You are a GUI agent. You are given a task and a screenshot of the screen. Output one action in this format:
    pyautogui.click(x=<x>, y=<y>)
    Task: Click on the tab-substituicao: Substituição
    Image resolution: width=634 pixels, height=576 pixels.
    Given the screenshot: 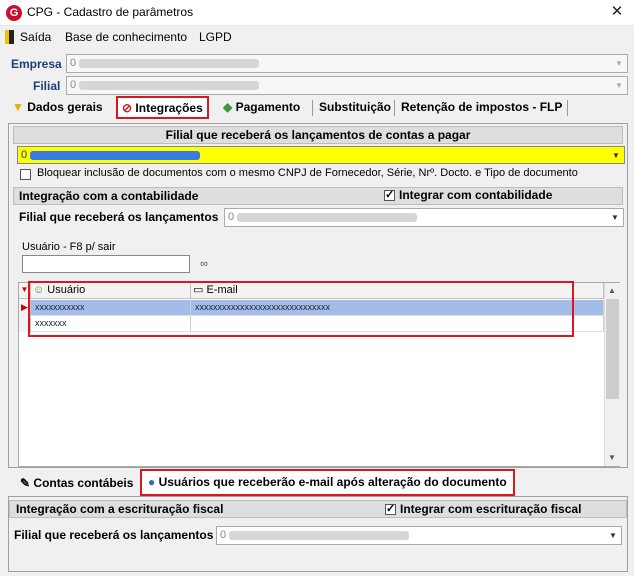 What is the action you would take?
    pyautogui.click(x=355, y=108)
    